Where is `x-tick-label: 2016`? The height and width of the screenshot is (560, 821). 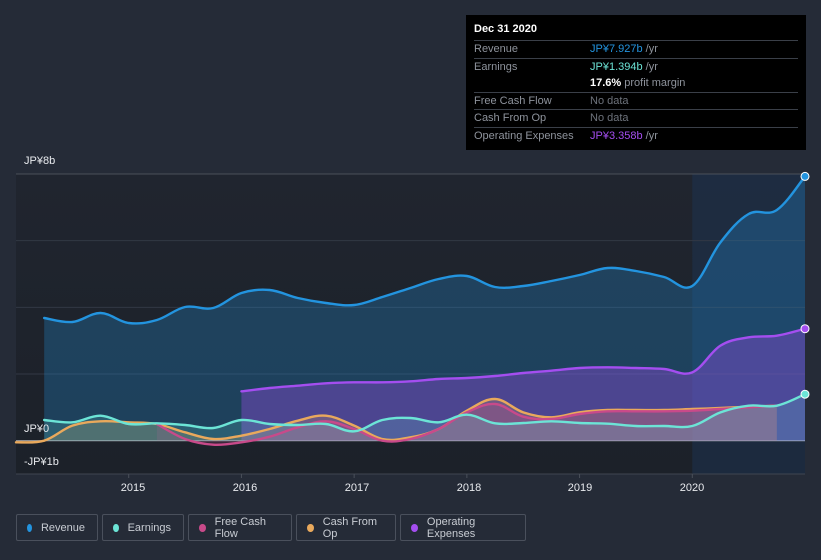
x-tick-label: 2016 is located at coordinates (245, 488).